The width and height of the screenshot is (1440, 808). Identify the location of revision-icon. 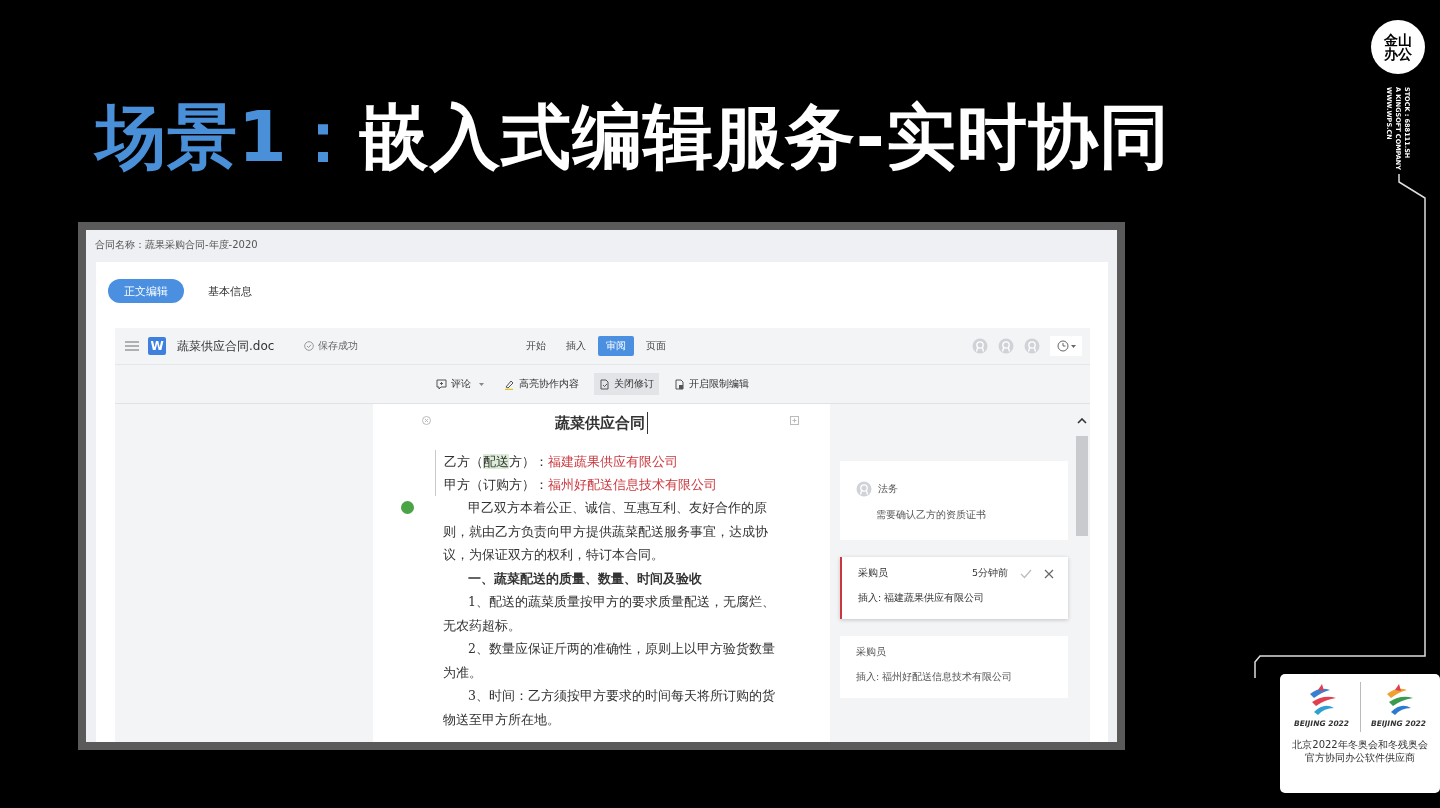
(604, 384).